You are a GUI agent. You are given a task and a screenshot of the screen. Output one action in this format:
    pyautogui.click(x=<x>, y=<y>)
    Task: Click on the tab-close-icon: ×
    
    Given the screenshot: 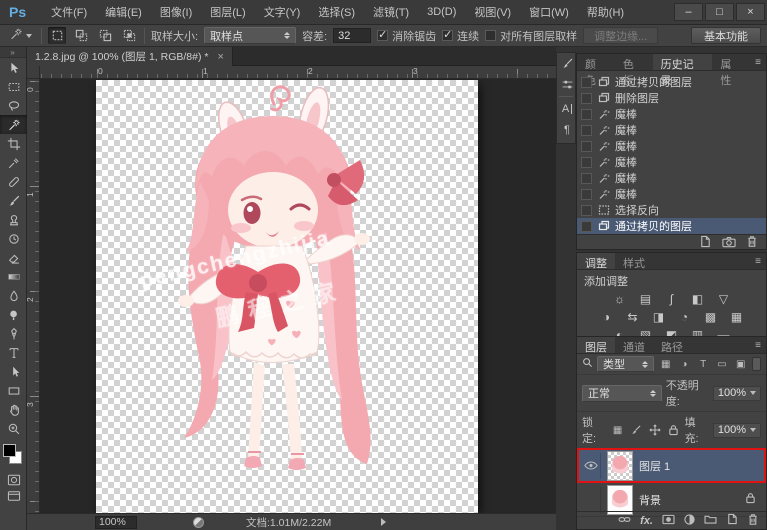 What is the action you would take?
    pyautogui.click(x=221, y=57)
    